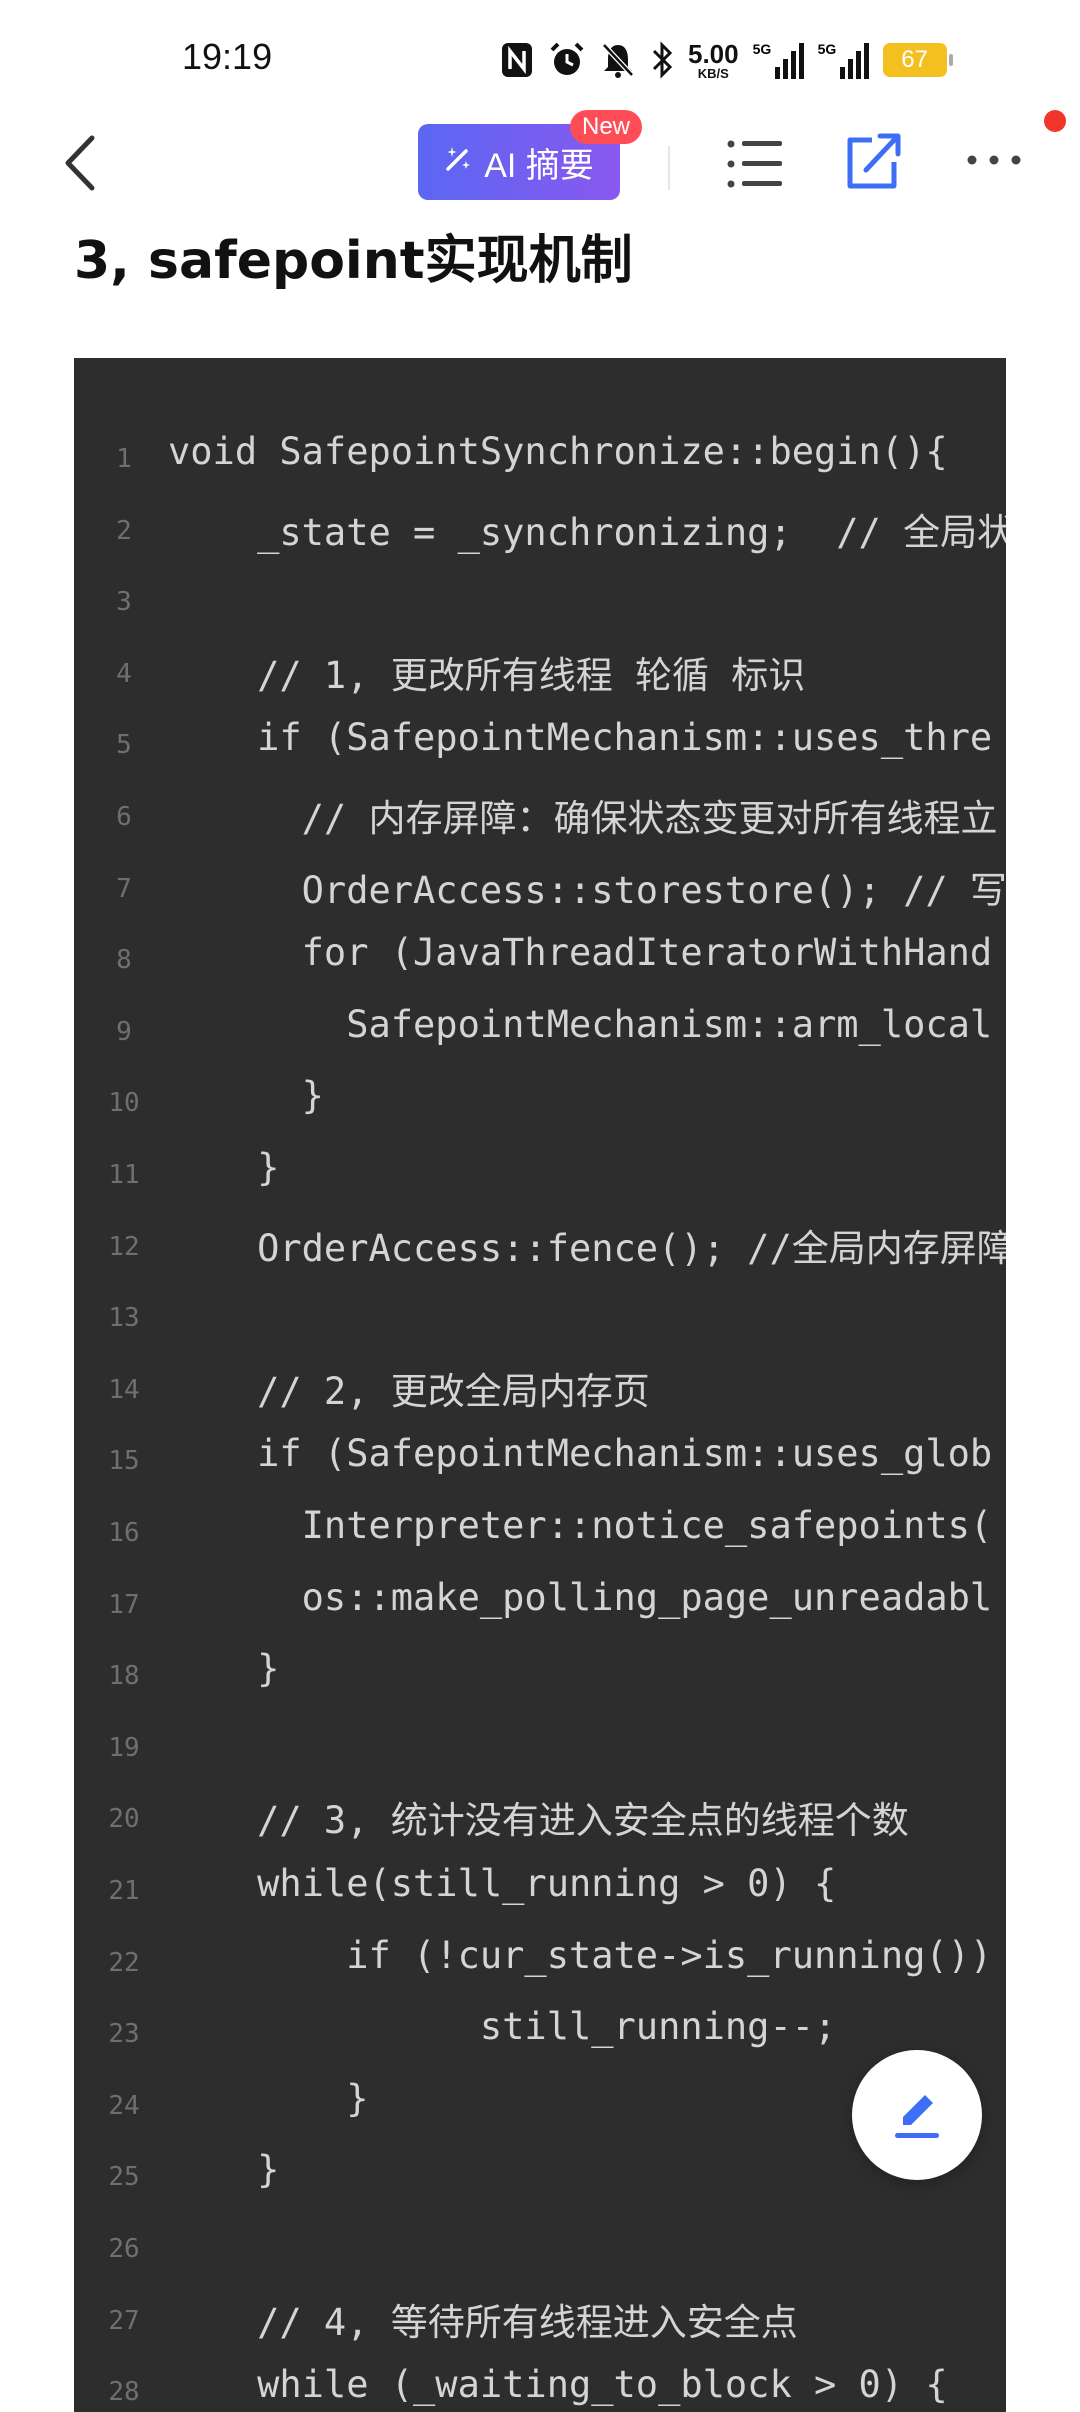 Image resolution: width=1080 pixels, height=2412 pixels. What do you see at coordinates (124, 960) in the screenshot?
I see `line-number: 8` at bounding box center [124, 960].